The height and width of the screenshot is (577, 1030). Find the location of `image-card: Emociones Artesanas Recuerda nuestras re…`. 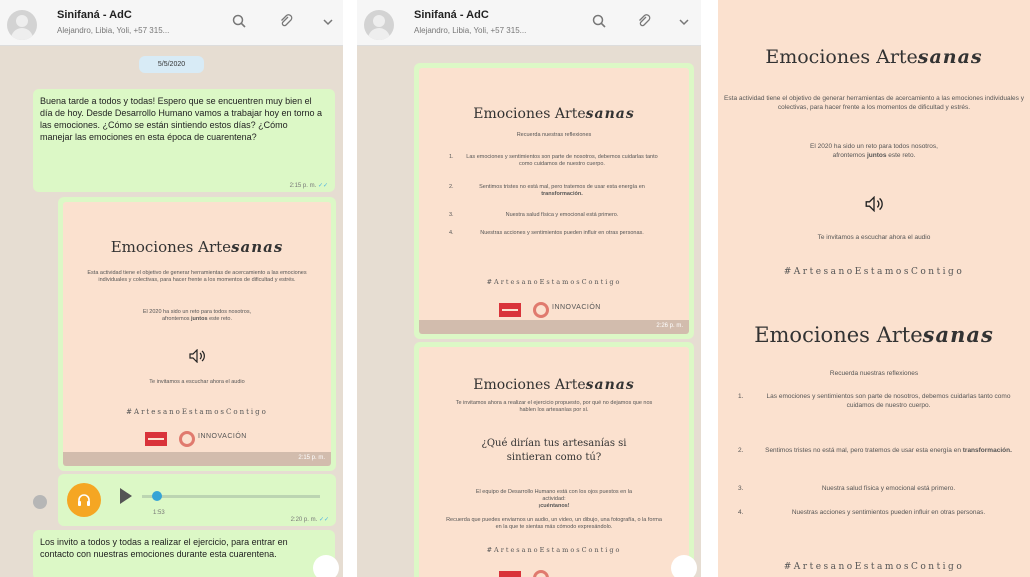

image-card: Emociones Artesanas Recuerda nuestras re… is located at coordinates (554, 201).